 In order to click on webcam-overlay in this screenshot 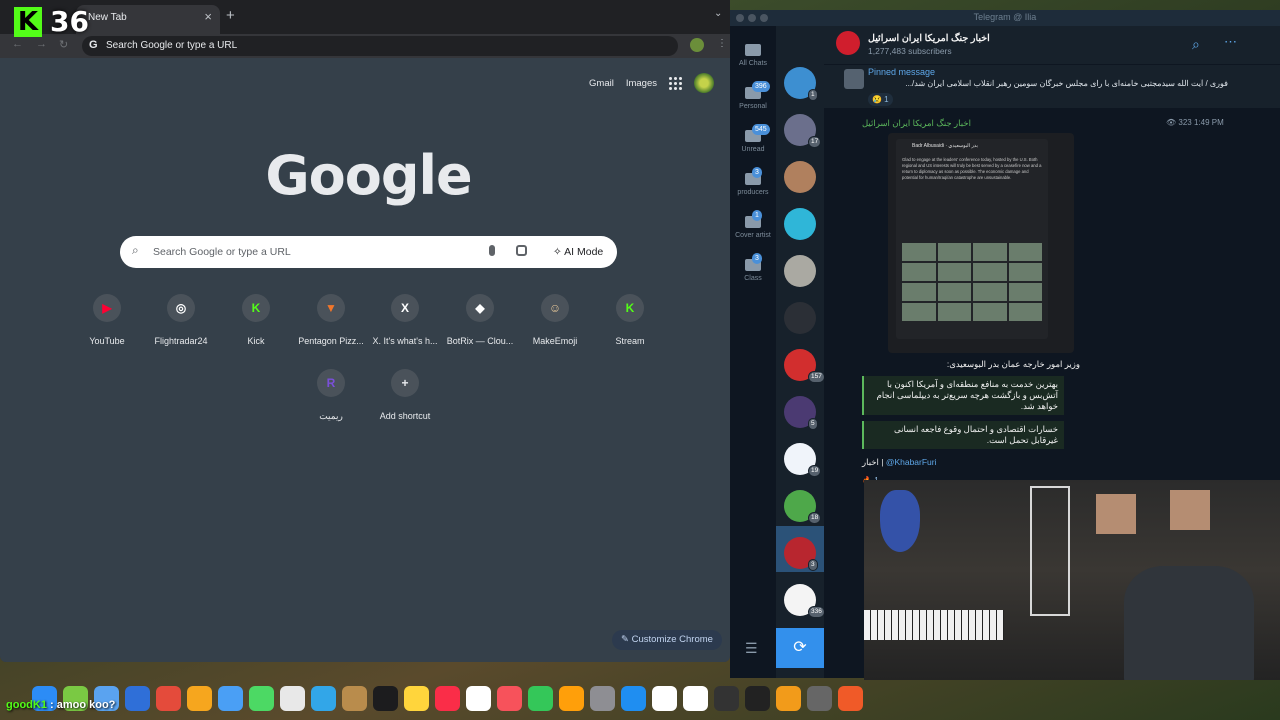, I will do `click(1072, 580)`.